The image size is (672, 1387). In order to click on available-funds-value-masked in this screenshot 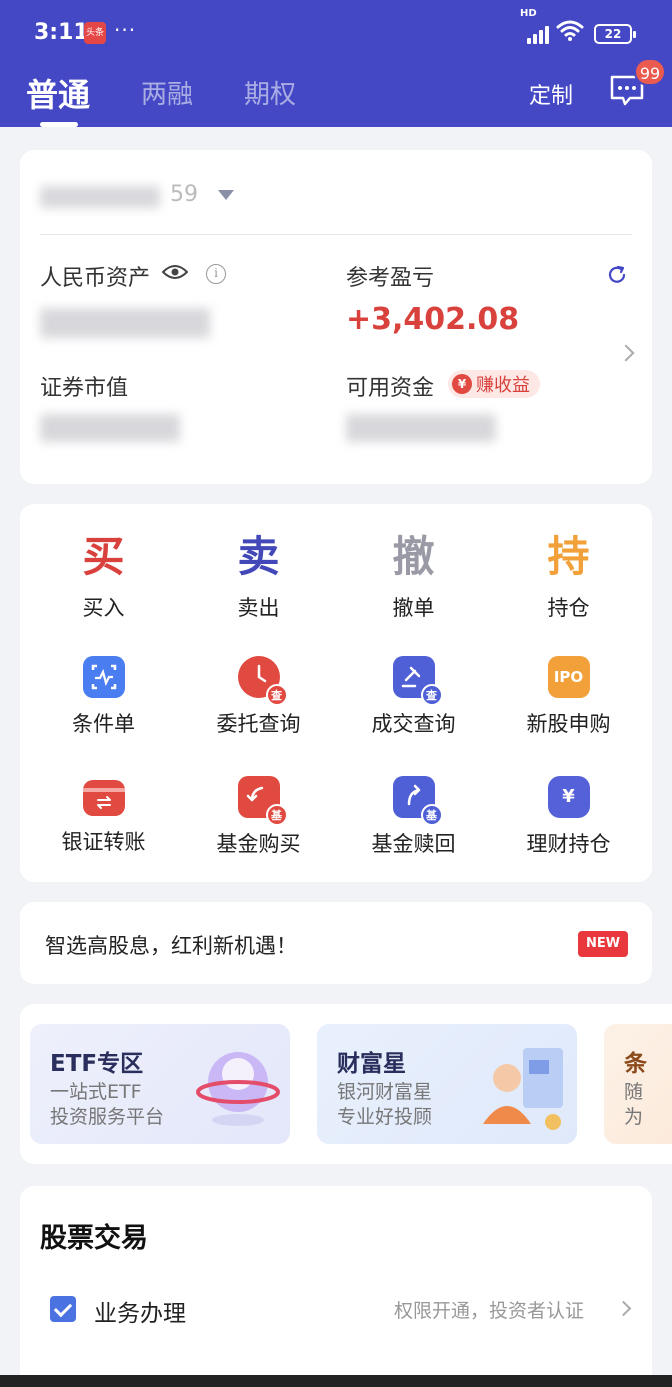, I will do `click(421, 428)`.